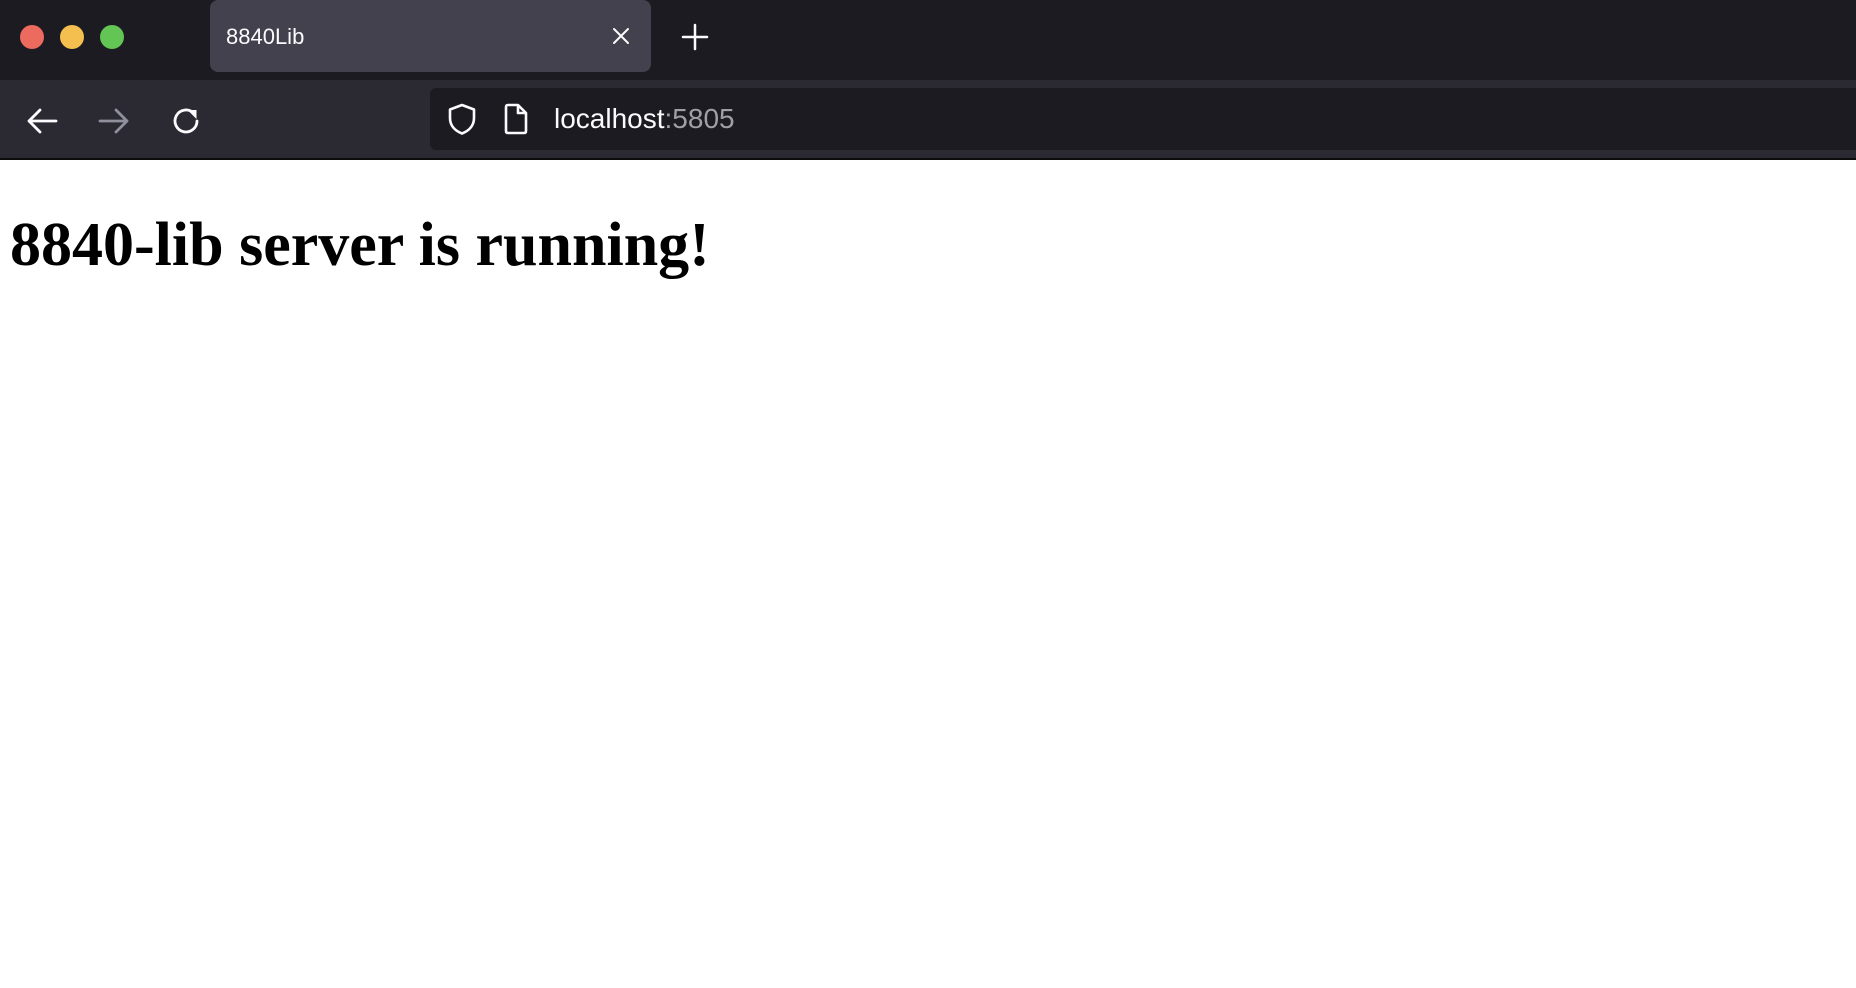 This screenshot has width=1856, height=988. I want to click on shield-icon, so click(462, 119).